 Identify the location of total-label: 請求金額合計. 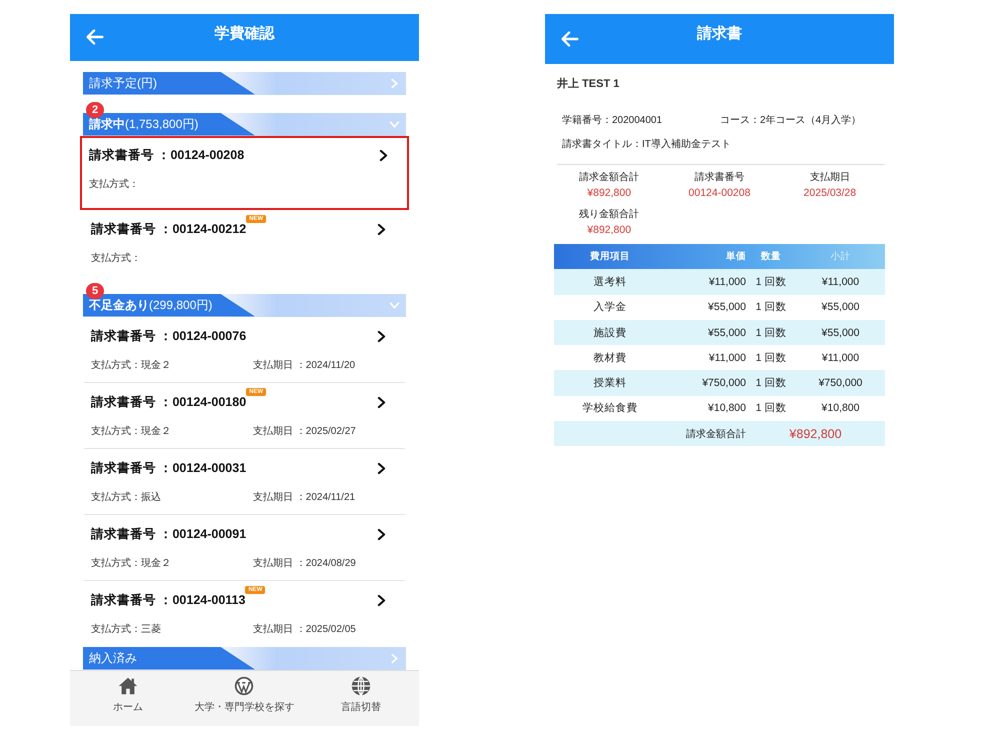
(715, 434).